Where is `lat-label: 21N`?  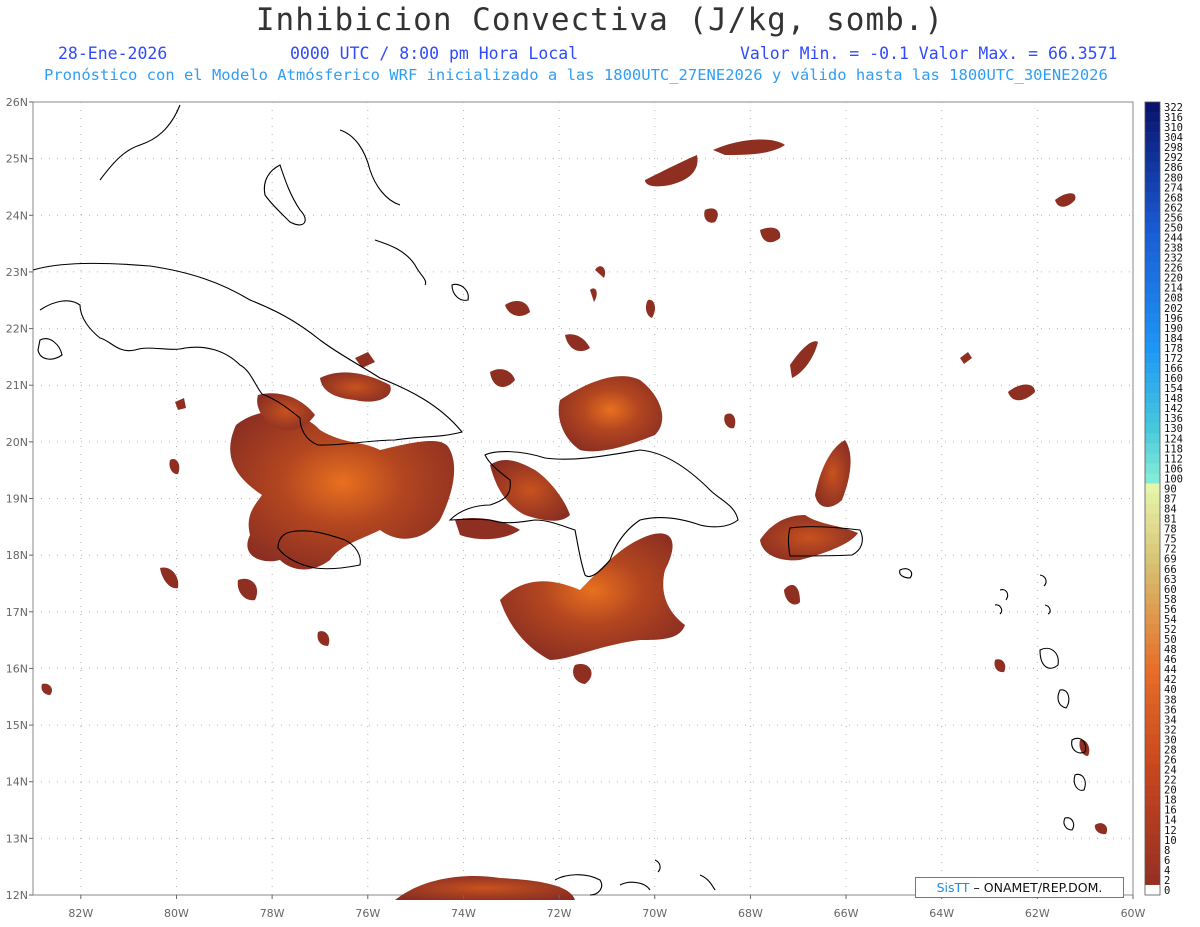 lat-label: 21N is located at coordinates (17, 385).